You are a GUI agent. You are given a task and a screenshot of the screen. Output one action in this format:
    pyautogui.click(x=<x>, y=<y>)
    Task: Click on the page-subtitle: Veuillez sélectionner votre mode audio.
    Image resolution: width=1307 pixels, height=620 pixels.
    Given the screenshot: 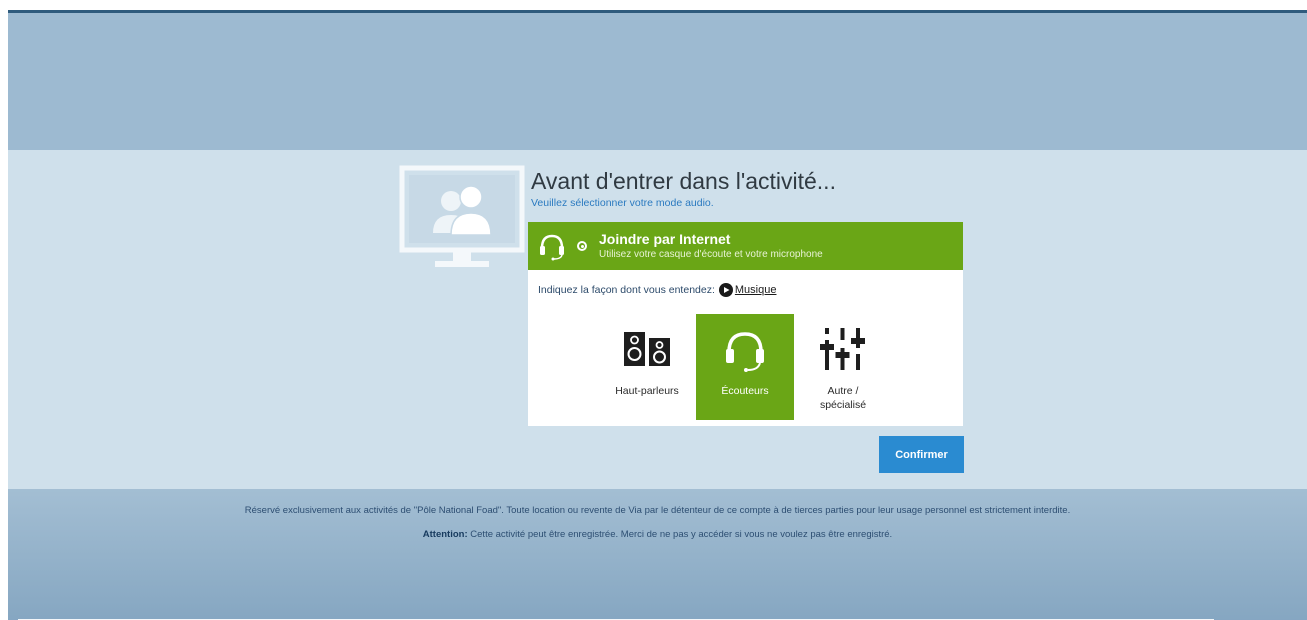 What is the action you would take?
    pyautogui.click(x=622, y=203)
    